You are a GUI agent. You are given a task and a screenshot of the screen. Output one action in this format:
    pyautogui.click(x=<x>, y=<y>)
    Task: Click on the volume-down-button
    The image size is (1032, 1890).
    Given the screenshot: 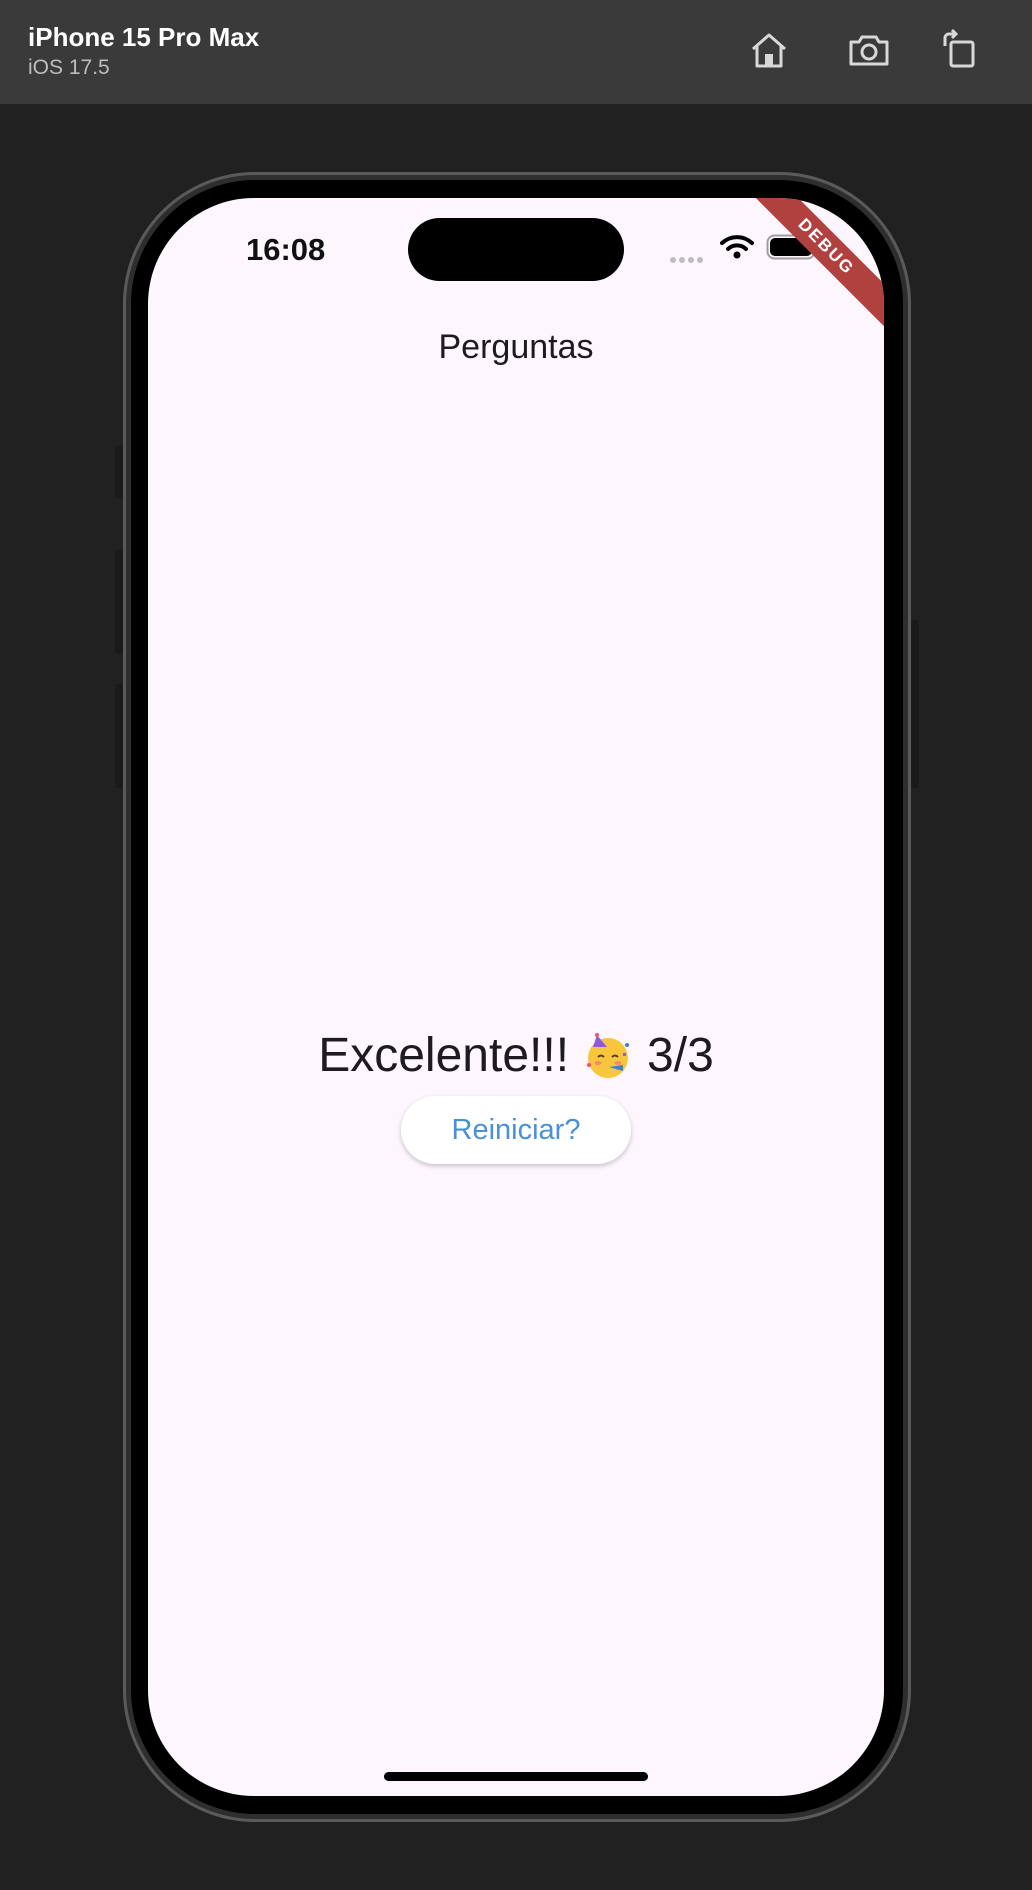 What is the action you would take?
    pyautogui.click(x=119, y=736)
    